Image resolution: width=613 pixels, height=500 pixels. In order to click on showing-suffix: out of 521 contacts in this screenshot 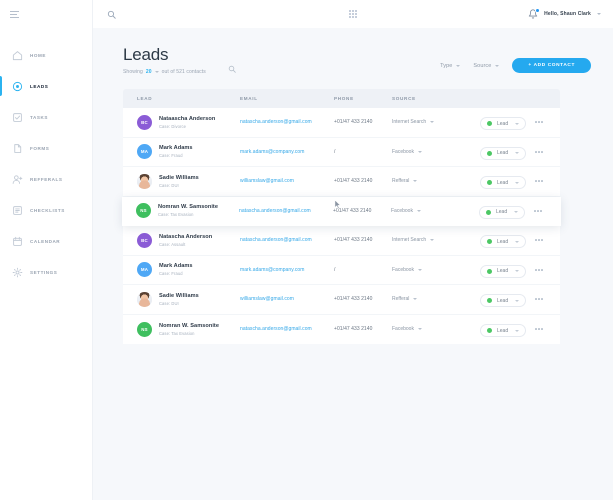, I will do `click(183, 72)`.